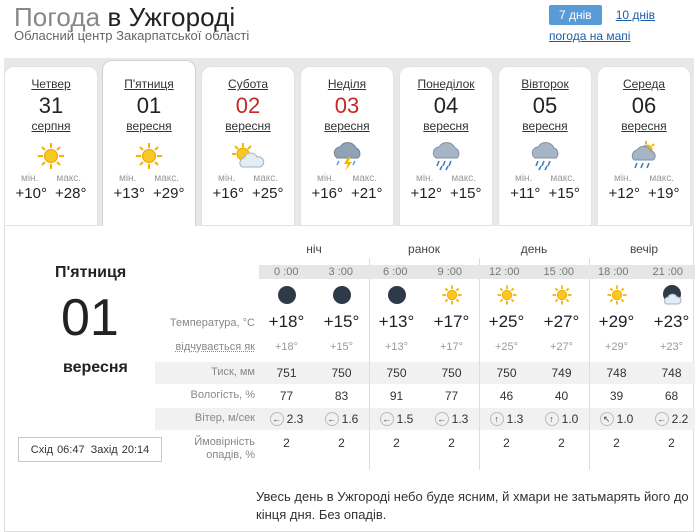 The height and width of the screenshot is (532, 700). Describe the element at coordinates (558, 272) in the screenshot. I see `time-cell: 15 :00` at that location.